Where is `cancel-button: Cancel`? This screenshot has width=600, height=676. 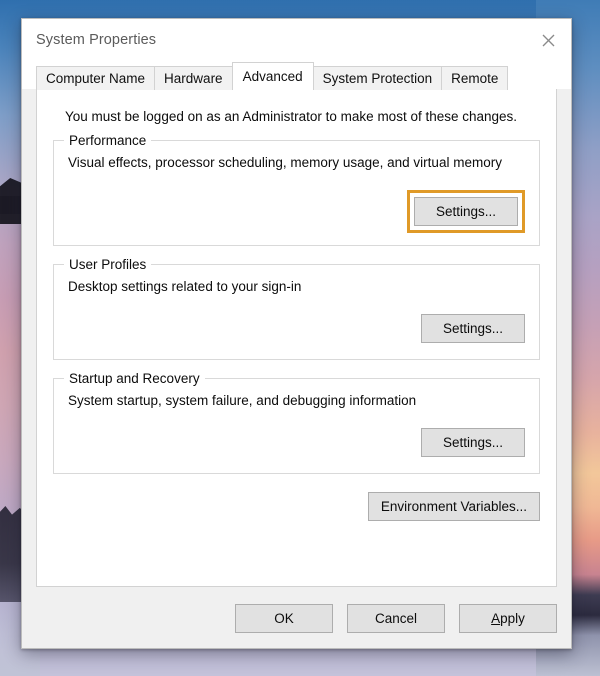 cancel-button: Cancel is located at coordinates (396, 618).